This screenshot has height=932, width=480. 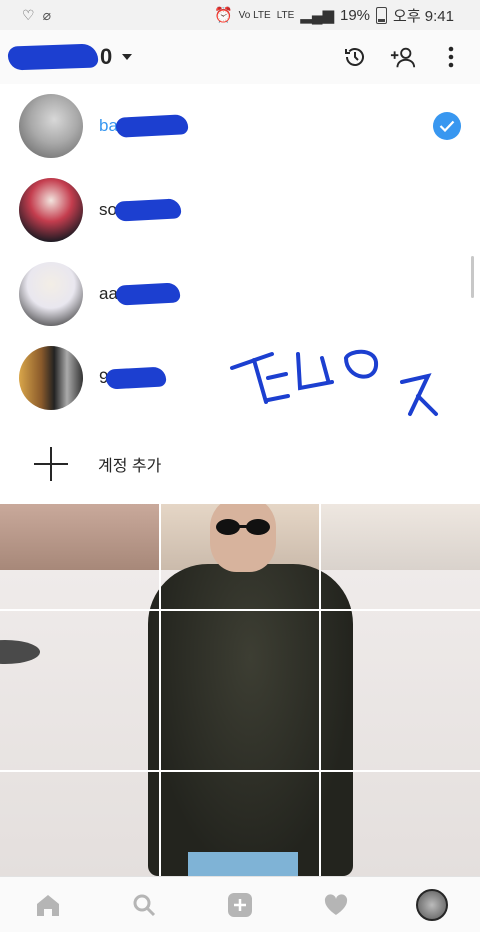 What do you see at coordinates (336, 905) in the screenshot?
I see `activity-heart-icon` at bounding box center [336, 905].